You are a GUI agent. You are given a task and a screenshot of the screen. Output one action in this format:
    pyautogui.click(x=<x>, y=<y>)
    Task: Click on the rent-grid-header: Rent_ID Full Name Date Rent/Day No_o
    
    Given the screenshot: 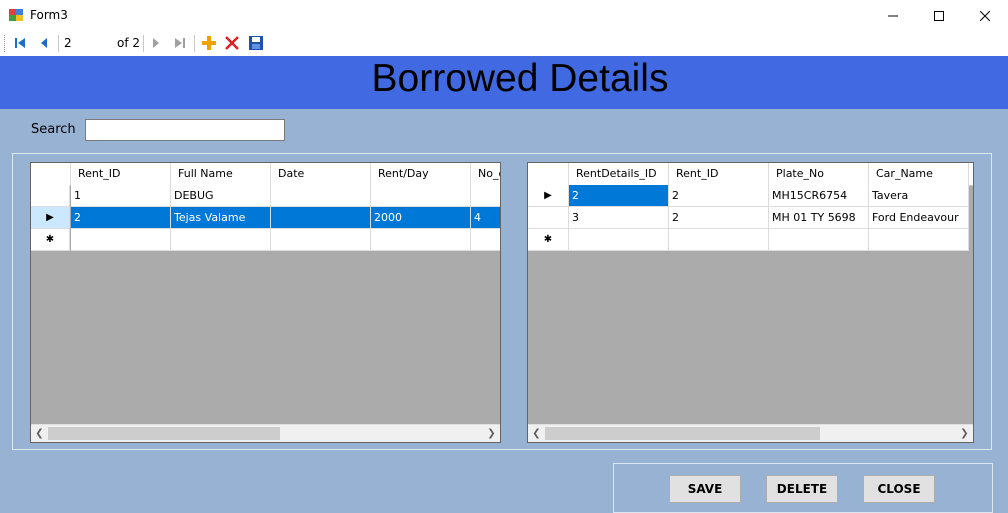 What is the action you would take?
    pyautogui.click(x=265, y=174)
    